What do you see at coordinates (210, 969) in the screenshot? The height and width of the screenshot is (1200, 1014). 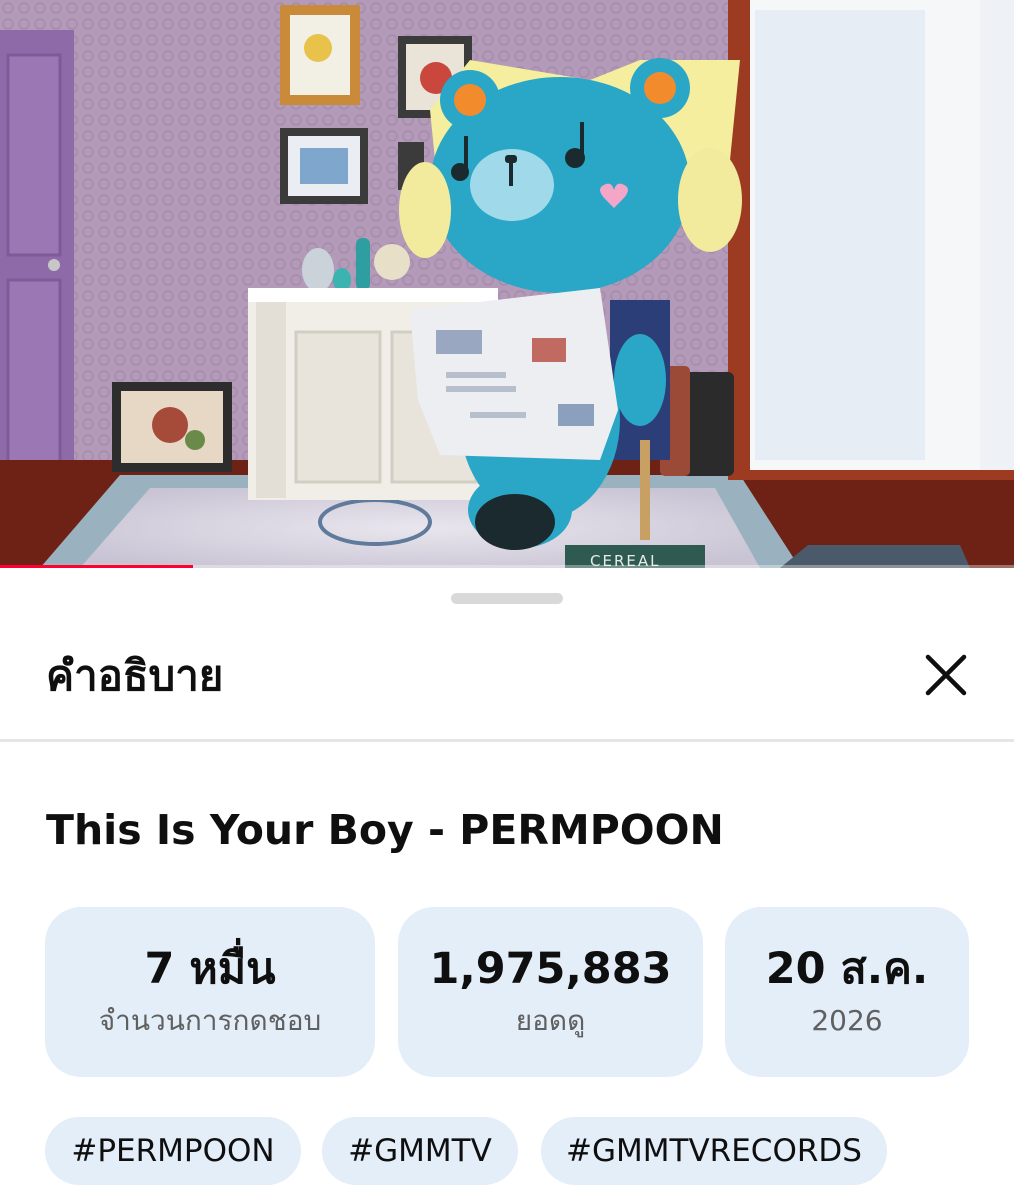 I see `likes-count: 7 หมื่น` at bounding box center [210, 969].